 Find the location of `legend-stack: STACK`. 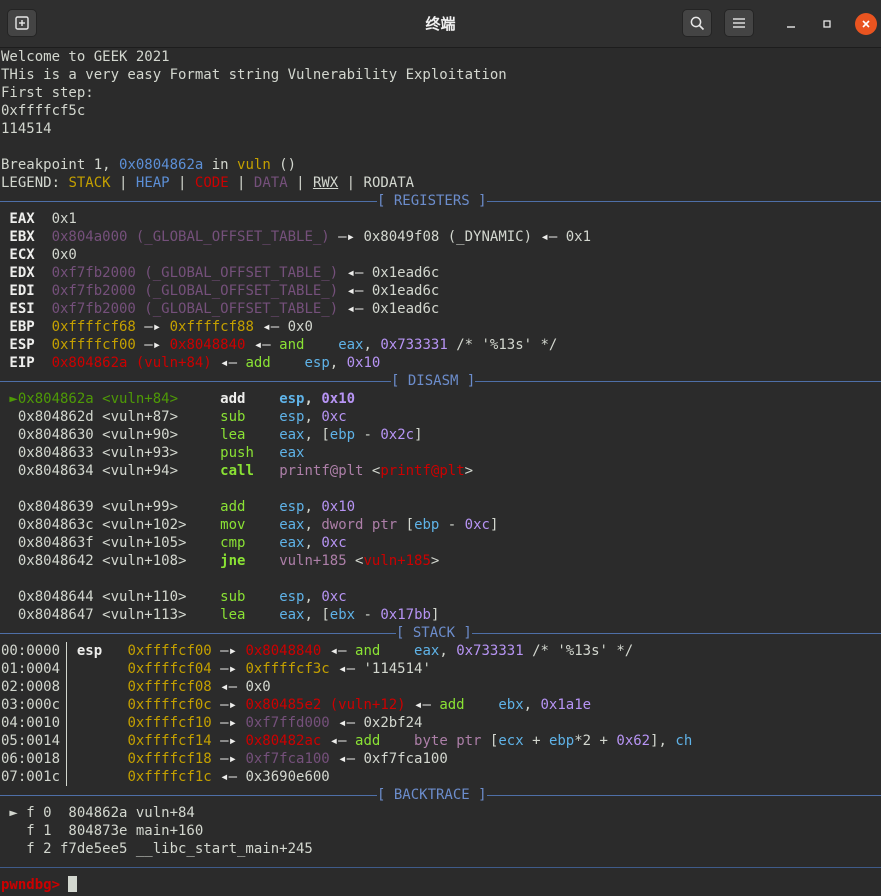

legend-stack: STACK is located at coordinates (89, 183).